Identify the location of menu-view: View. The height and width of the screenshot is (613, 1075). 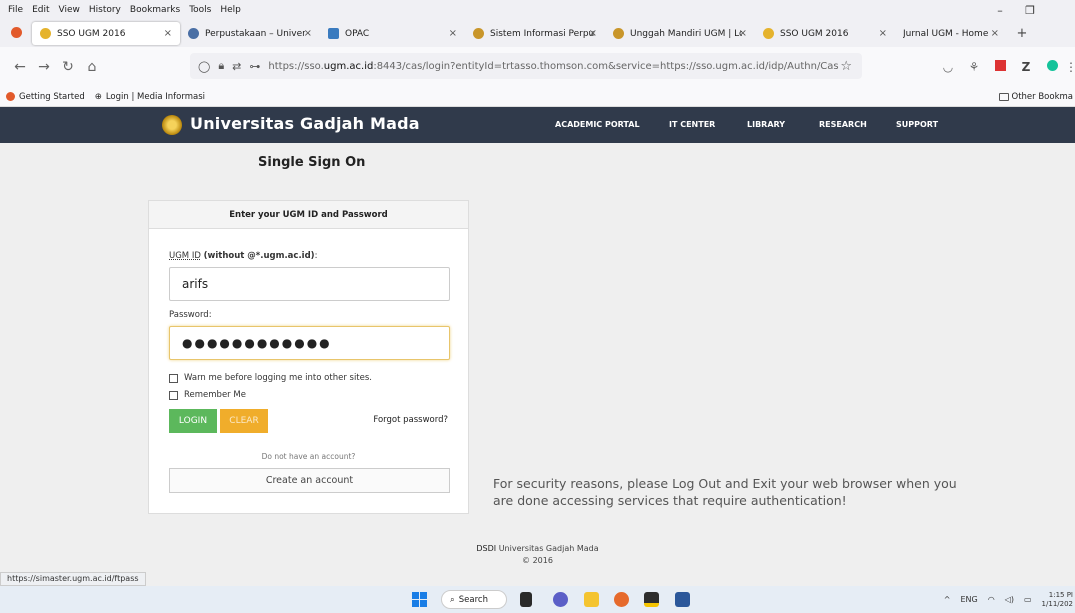
(69, 10).